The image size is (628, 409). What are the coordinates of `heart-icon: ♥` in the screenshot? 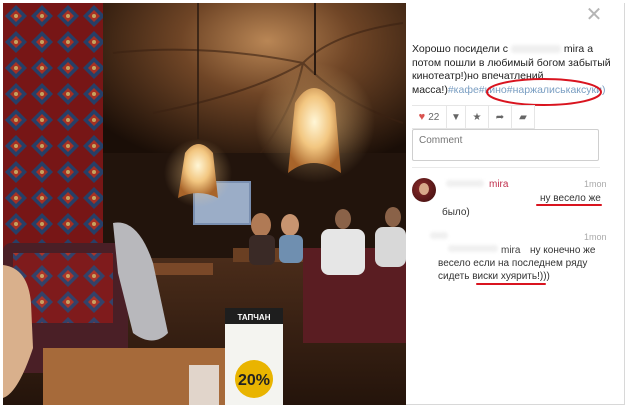 It's located at (422, 117).